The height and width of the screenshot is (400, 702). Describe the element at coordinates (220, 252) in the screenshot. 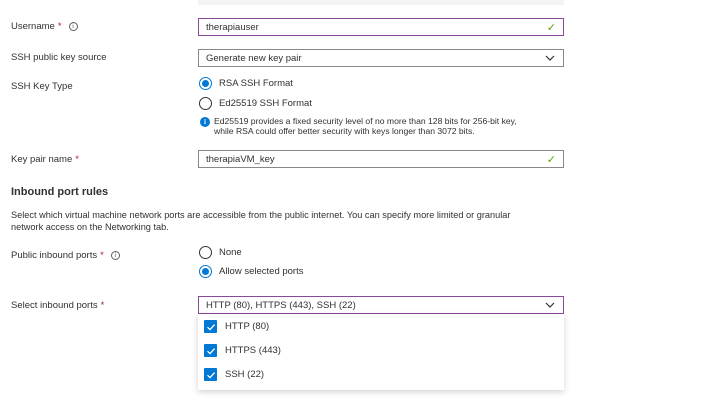

I see `radio-none: None` at that location.